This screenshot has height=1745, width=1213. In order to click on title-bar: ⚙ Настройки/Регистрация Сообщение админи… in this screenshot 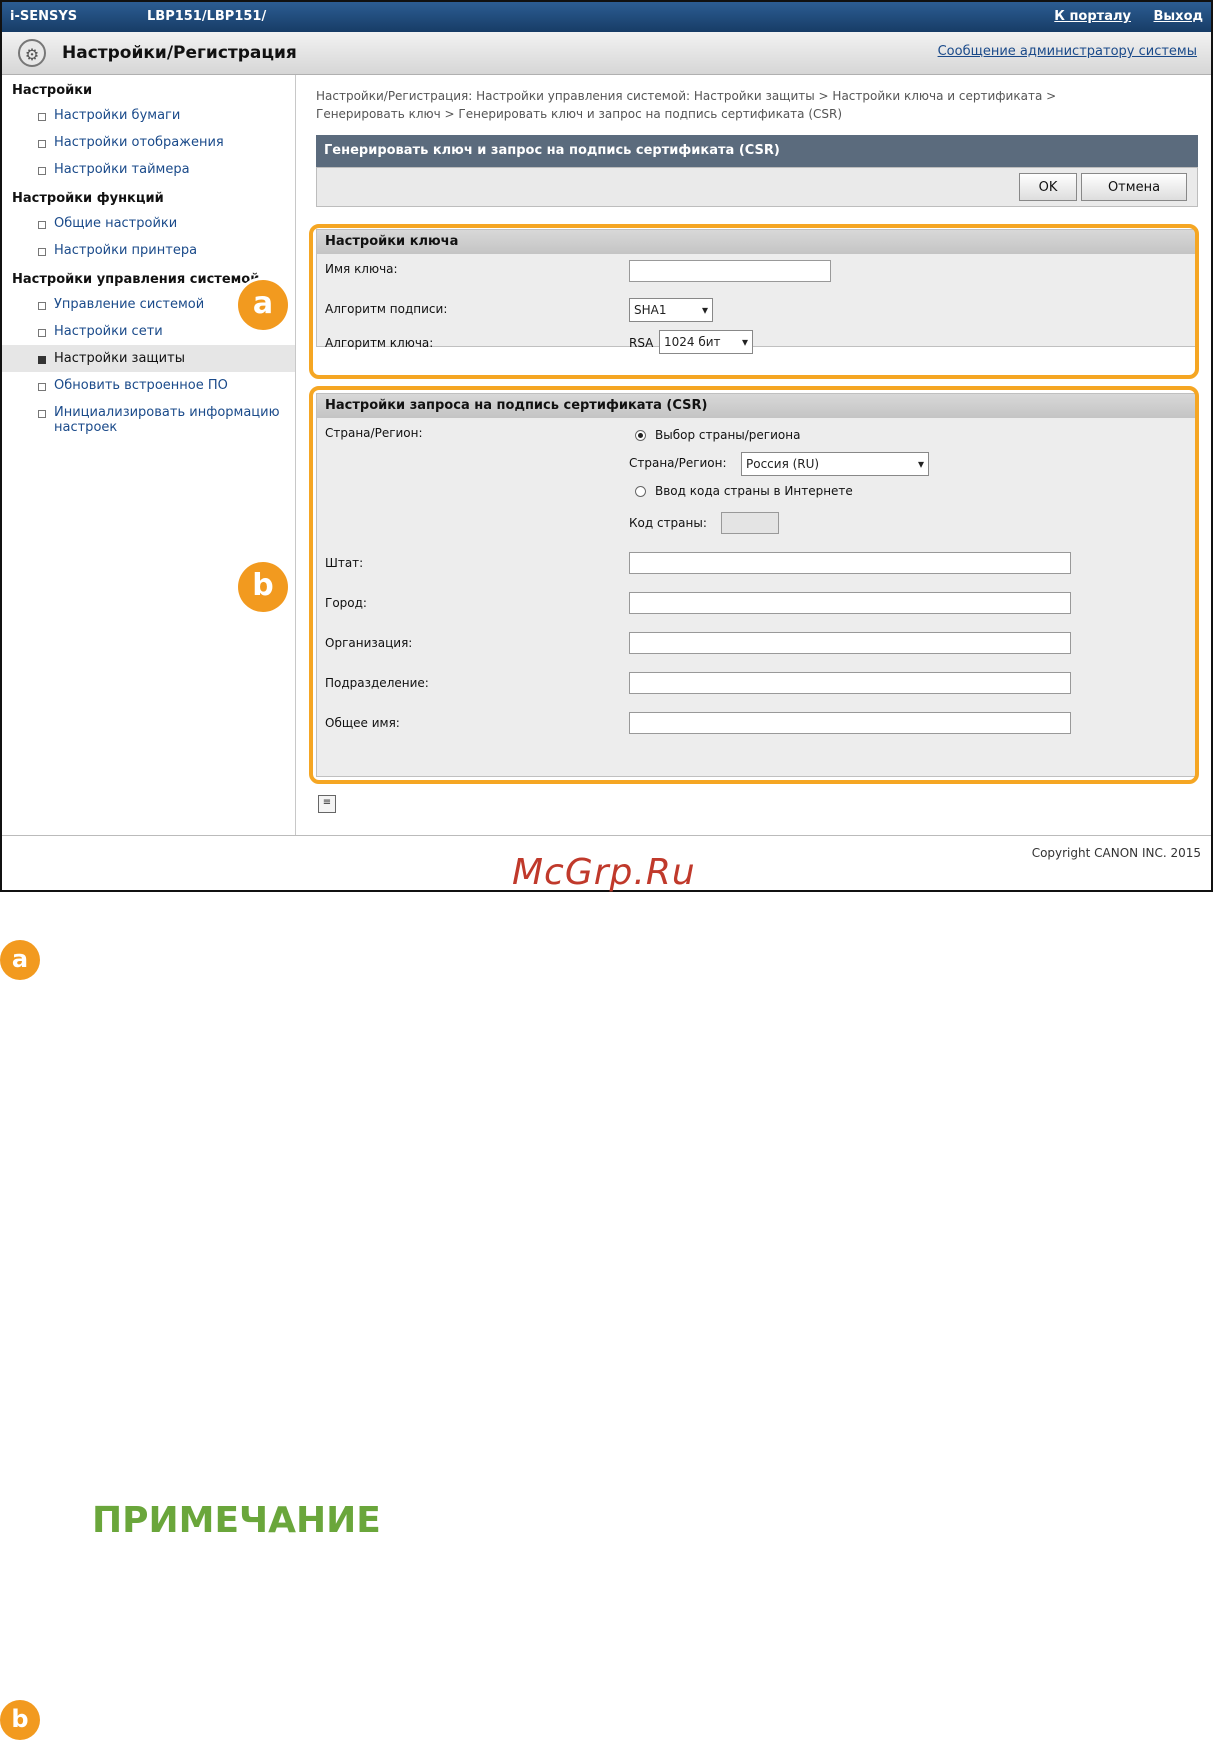, I will do `click(606, 53)`.